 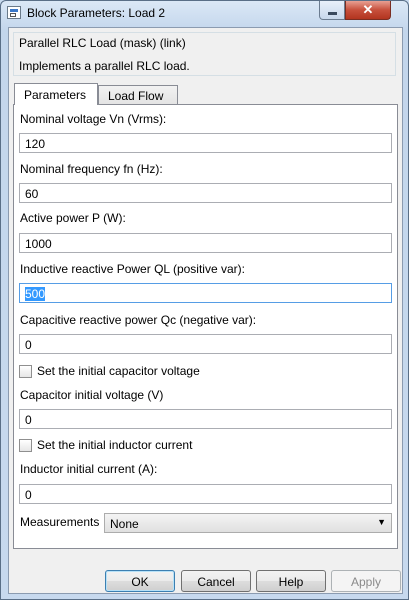 I want to click on apply-button: Apply, so click(x=366, y=581).